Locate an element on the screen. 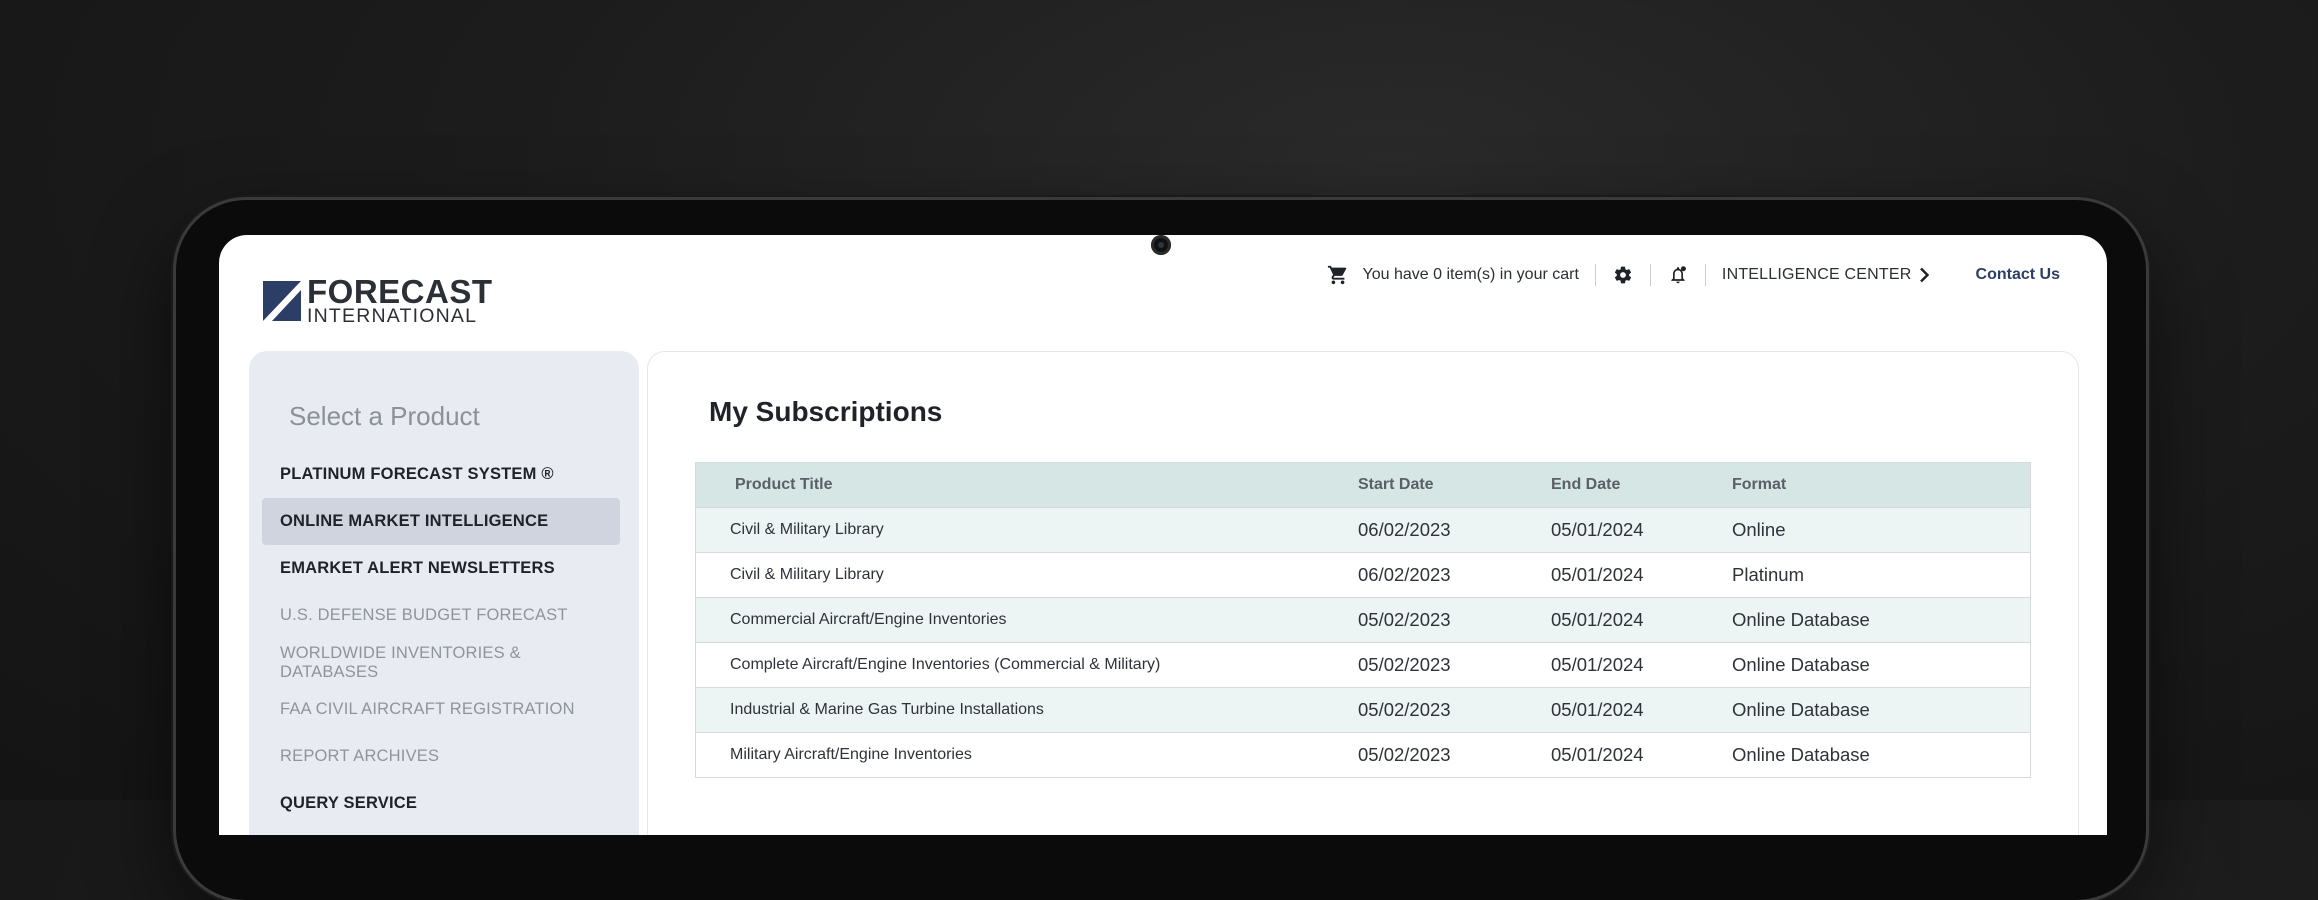 The image size is (2318, 900). sidebar-title: Select a Product is located at coordinates (384, 416).